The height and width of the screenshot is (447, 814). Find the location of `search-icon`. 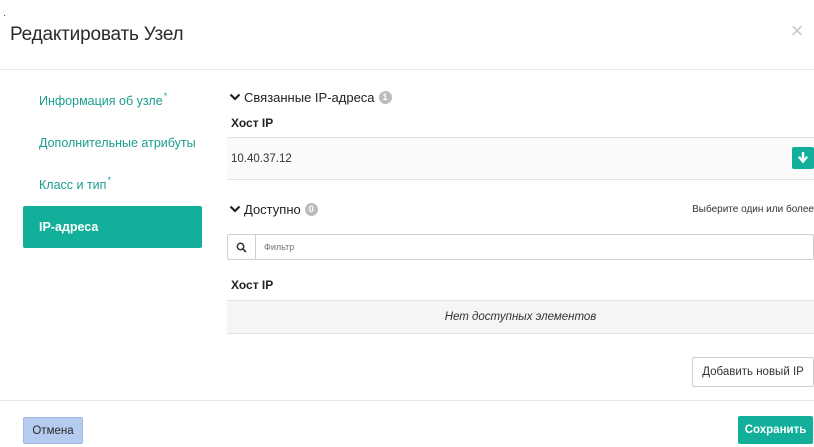

search-icon is located at coordinates (242, 247).